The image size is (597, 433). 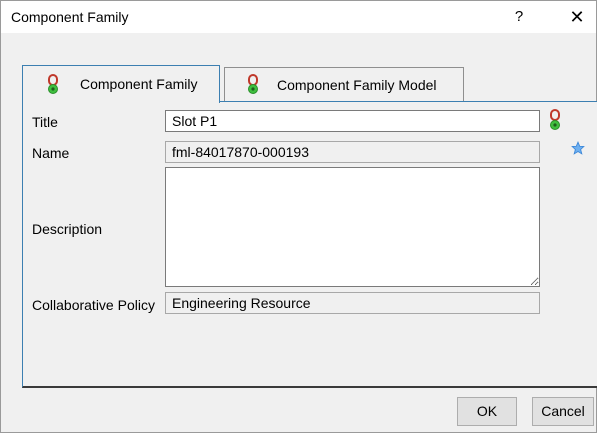 I want to click on tab-component-family-model: Component Family Model, so click(x=344, y=84).